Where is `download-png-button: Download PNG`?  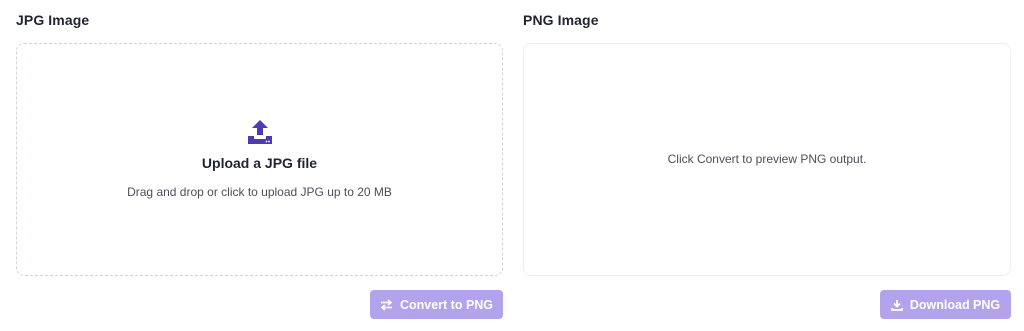 download-png-button: Download PNG is located at coordinates (945, 304).